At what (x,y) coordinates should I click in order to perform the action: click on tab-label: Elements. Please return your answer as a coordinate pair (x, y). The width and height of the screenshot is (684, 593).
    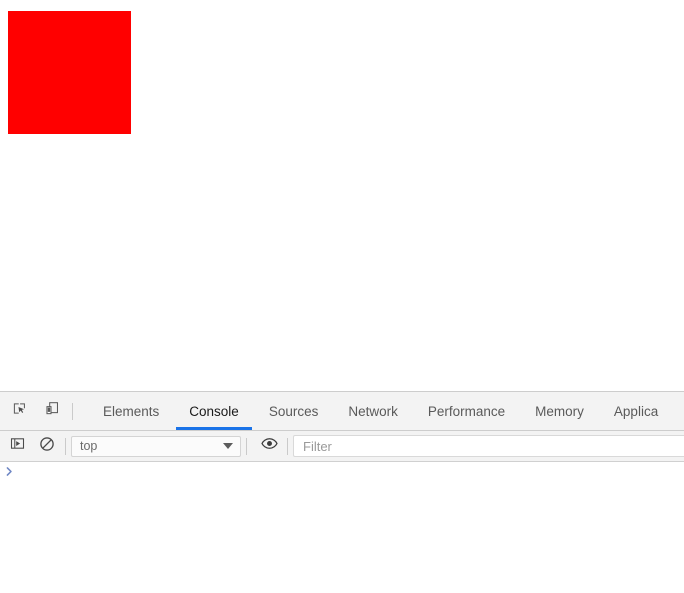
    Looking at the image, I should click on (131, 411).